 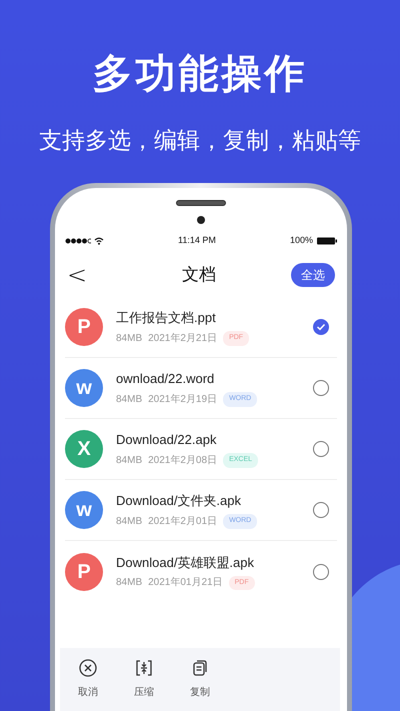 What do you see at coordinates (200, 679) in the screenshot?
I see `toolbar-button: 复制` at bounding box center [200, 679].